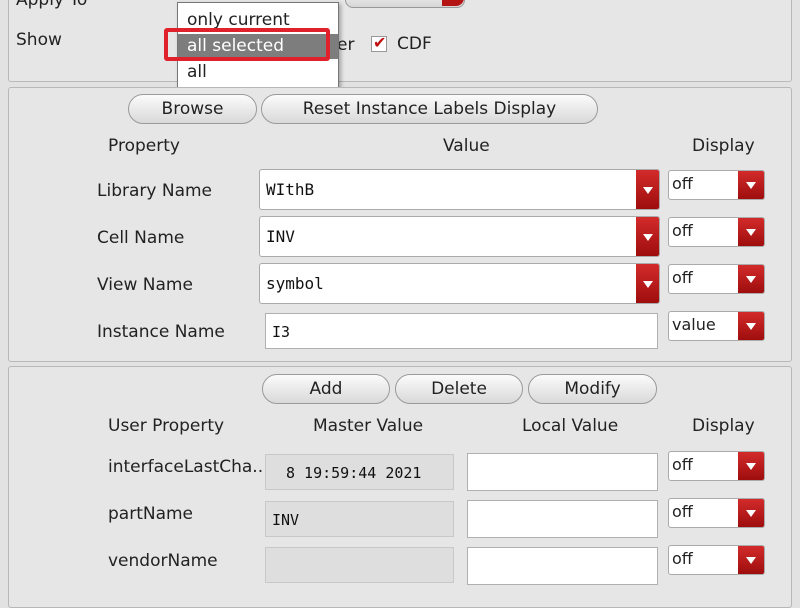 This screenshot has height=608, width=800. What do you see at coordinates (166, 426) in the screenshot?
I see `user-property-column-header: User Property` at bounding box center [166, 426].